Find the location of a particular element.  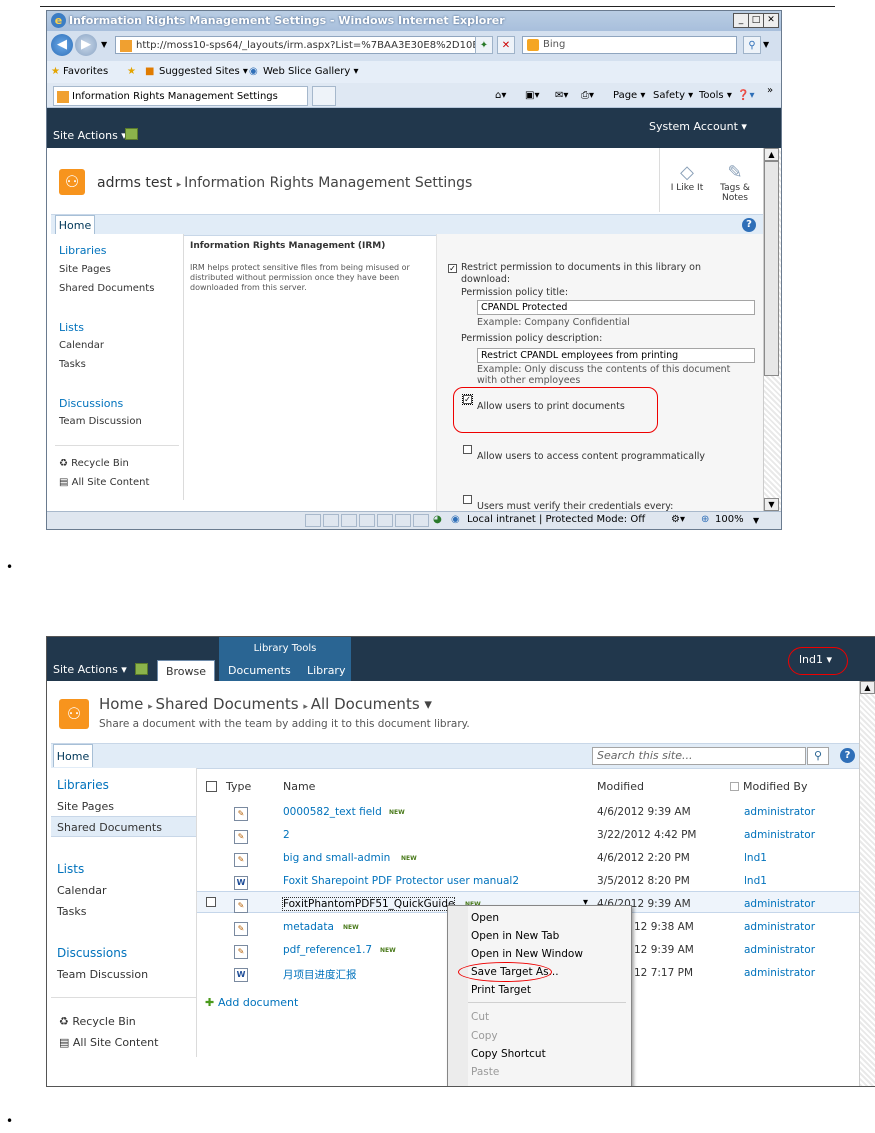

vertical-scrollbar is located at coordinates (867, 883).